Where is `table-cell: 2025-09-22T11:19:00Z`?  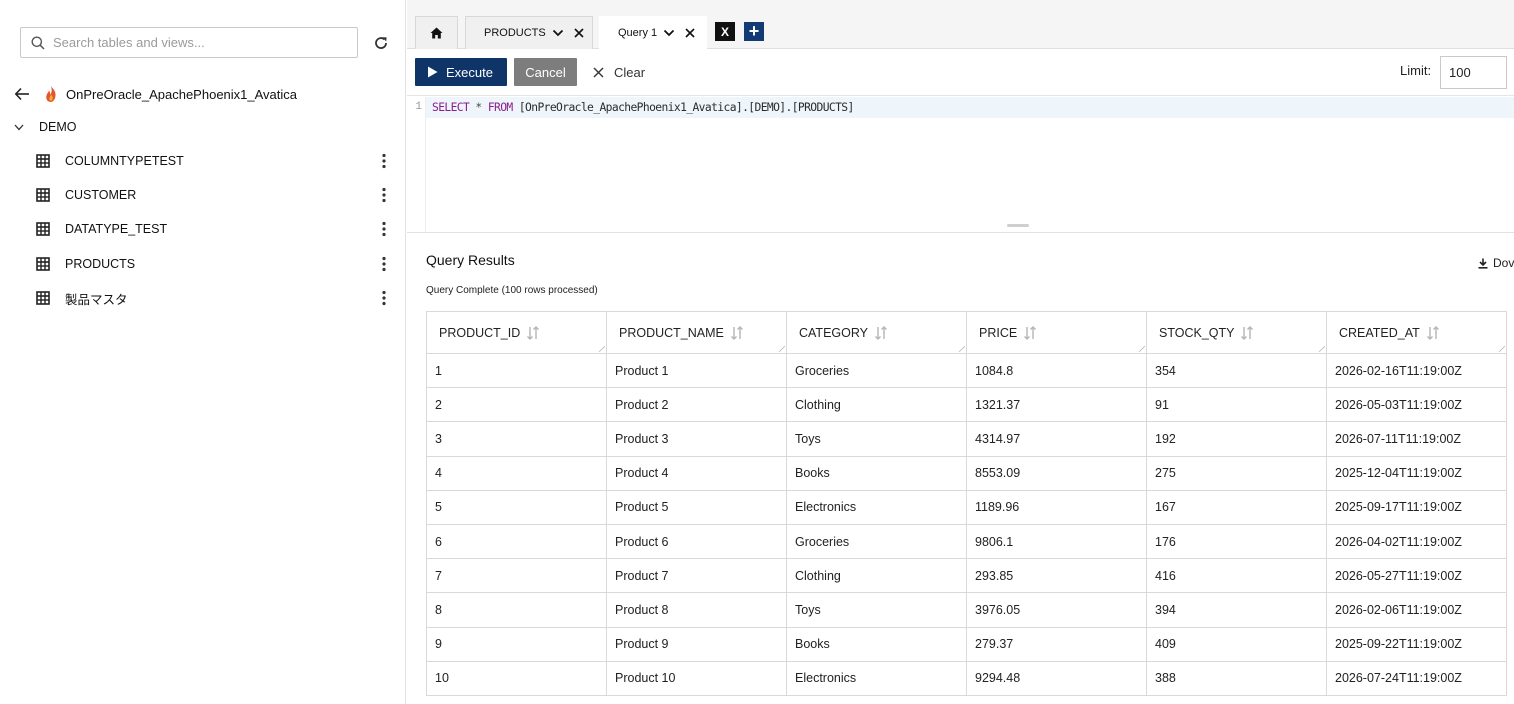 table-cell: 2025-09-22T11:19:00Z is located at coordinates (1416, 644).